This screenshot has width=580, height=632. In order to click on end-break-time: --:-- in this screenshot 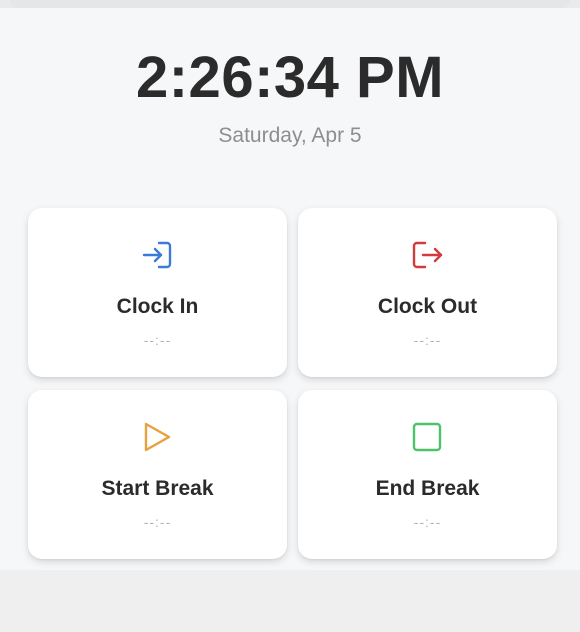, I will do `click(427, 522)`.